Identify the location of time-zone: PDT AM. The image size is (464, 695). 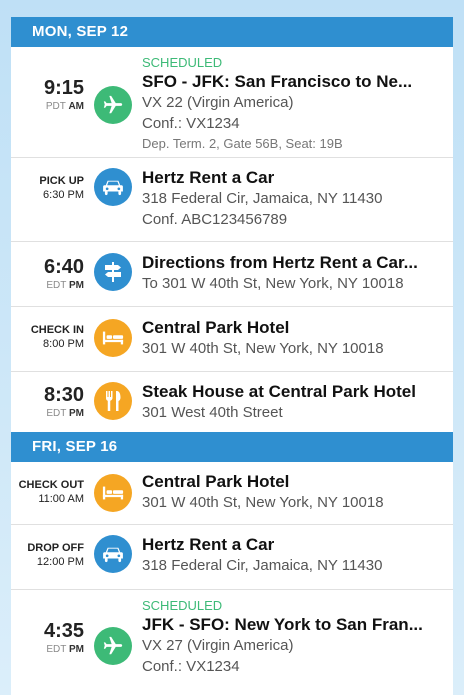
(47, 106).